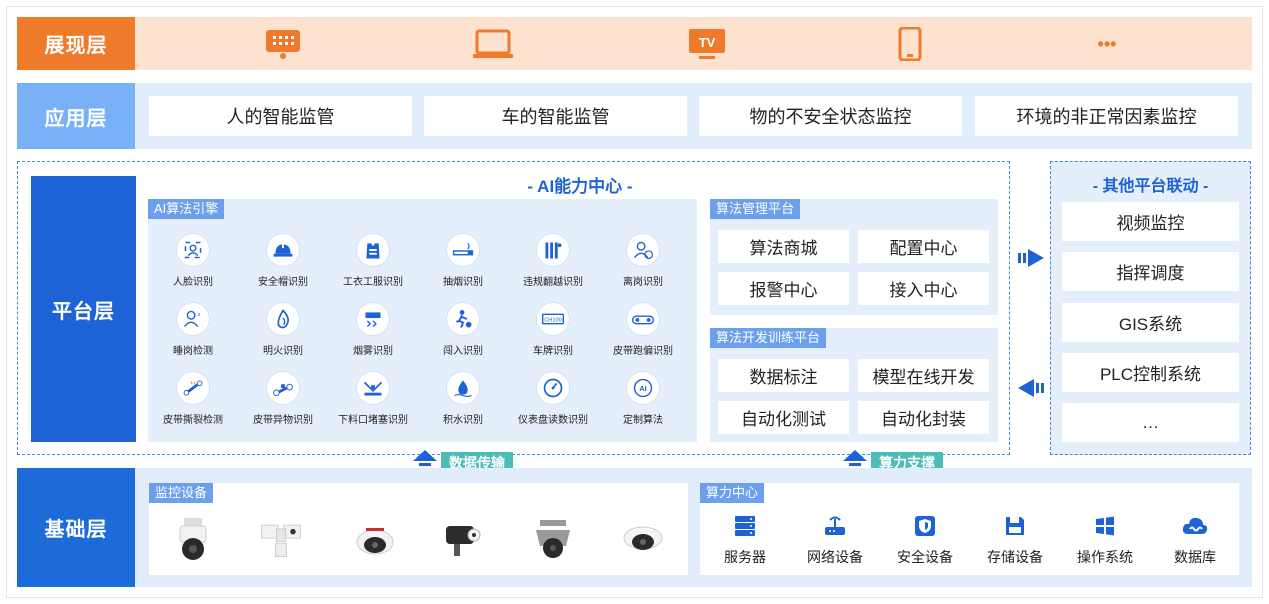  I want to click on algorithm-label: 人脸识别, so click(193, 282).